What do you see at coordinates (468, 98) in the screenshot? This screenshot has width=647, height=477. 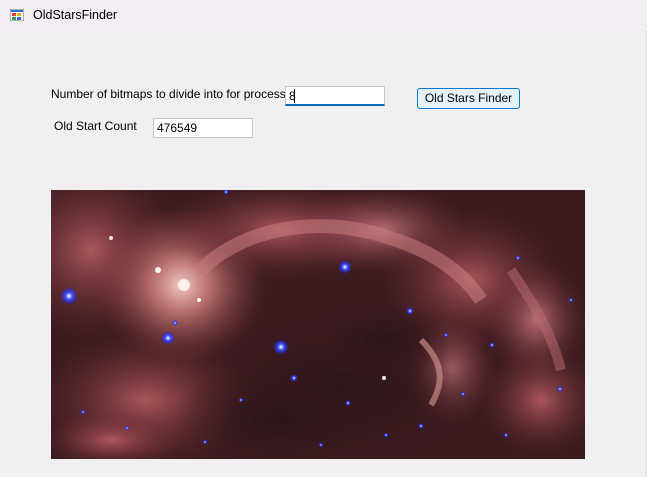 I see `old-stars-finder-button: Old Stars Finder` at bounding box center [468, 98].